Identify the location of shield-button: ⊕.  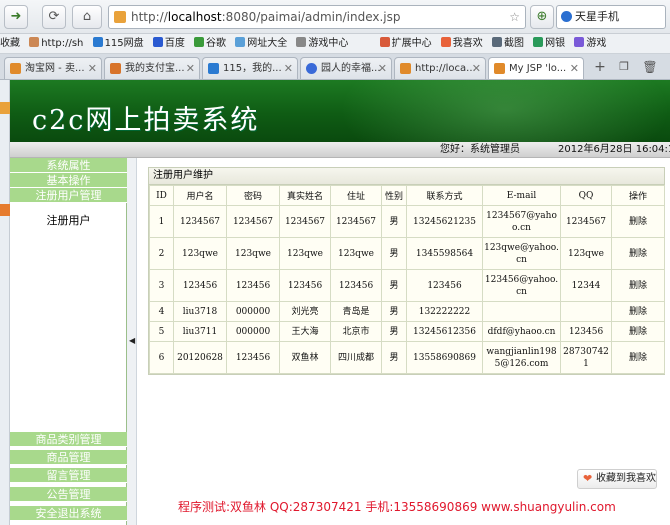
(542, 17).